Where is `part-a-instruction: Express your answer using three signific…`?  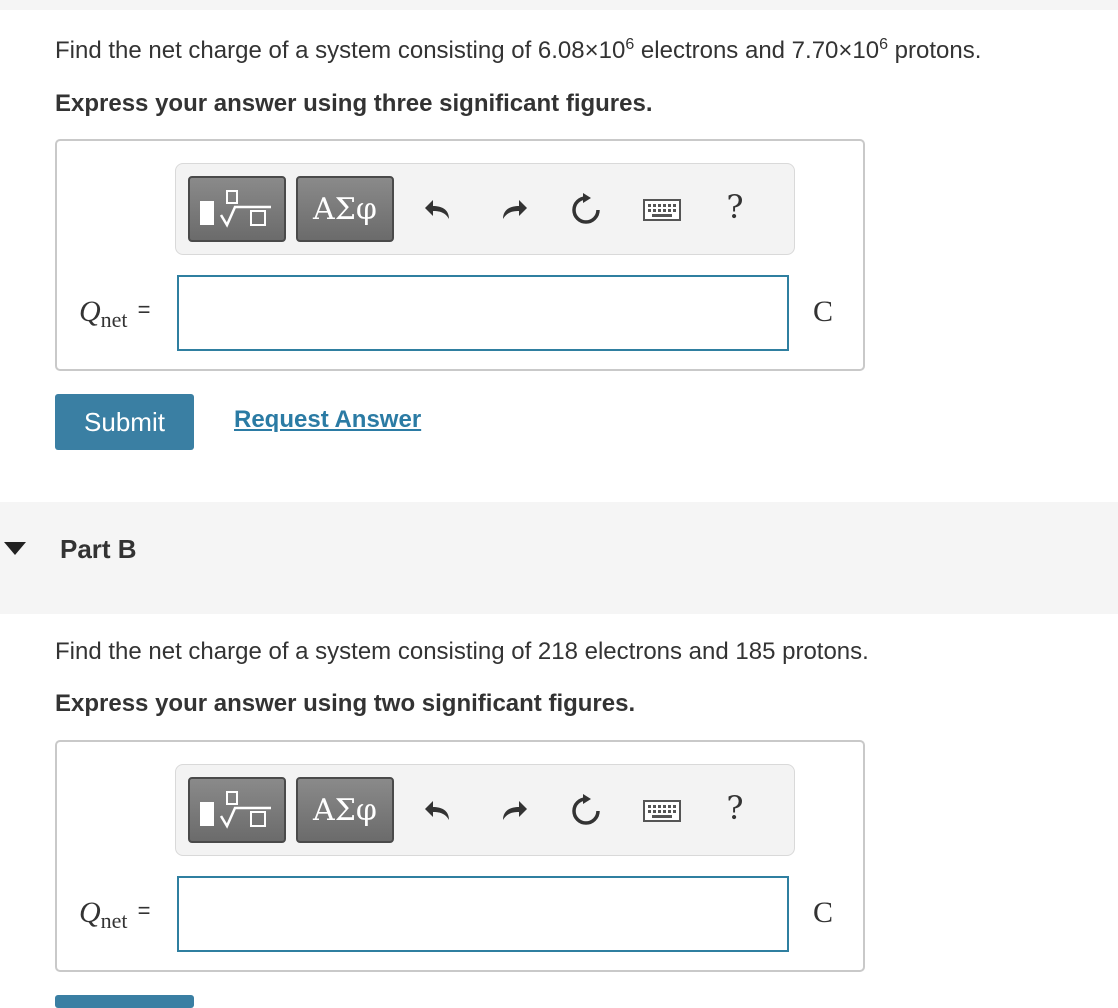 part-a-instruction: Express your answer using three signific… is located at coordinates (354, 103).